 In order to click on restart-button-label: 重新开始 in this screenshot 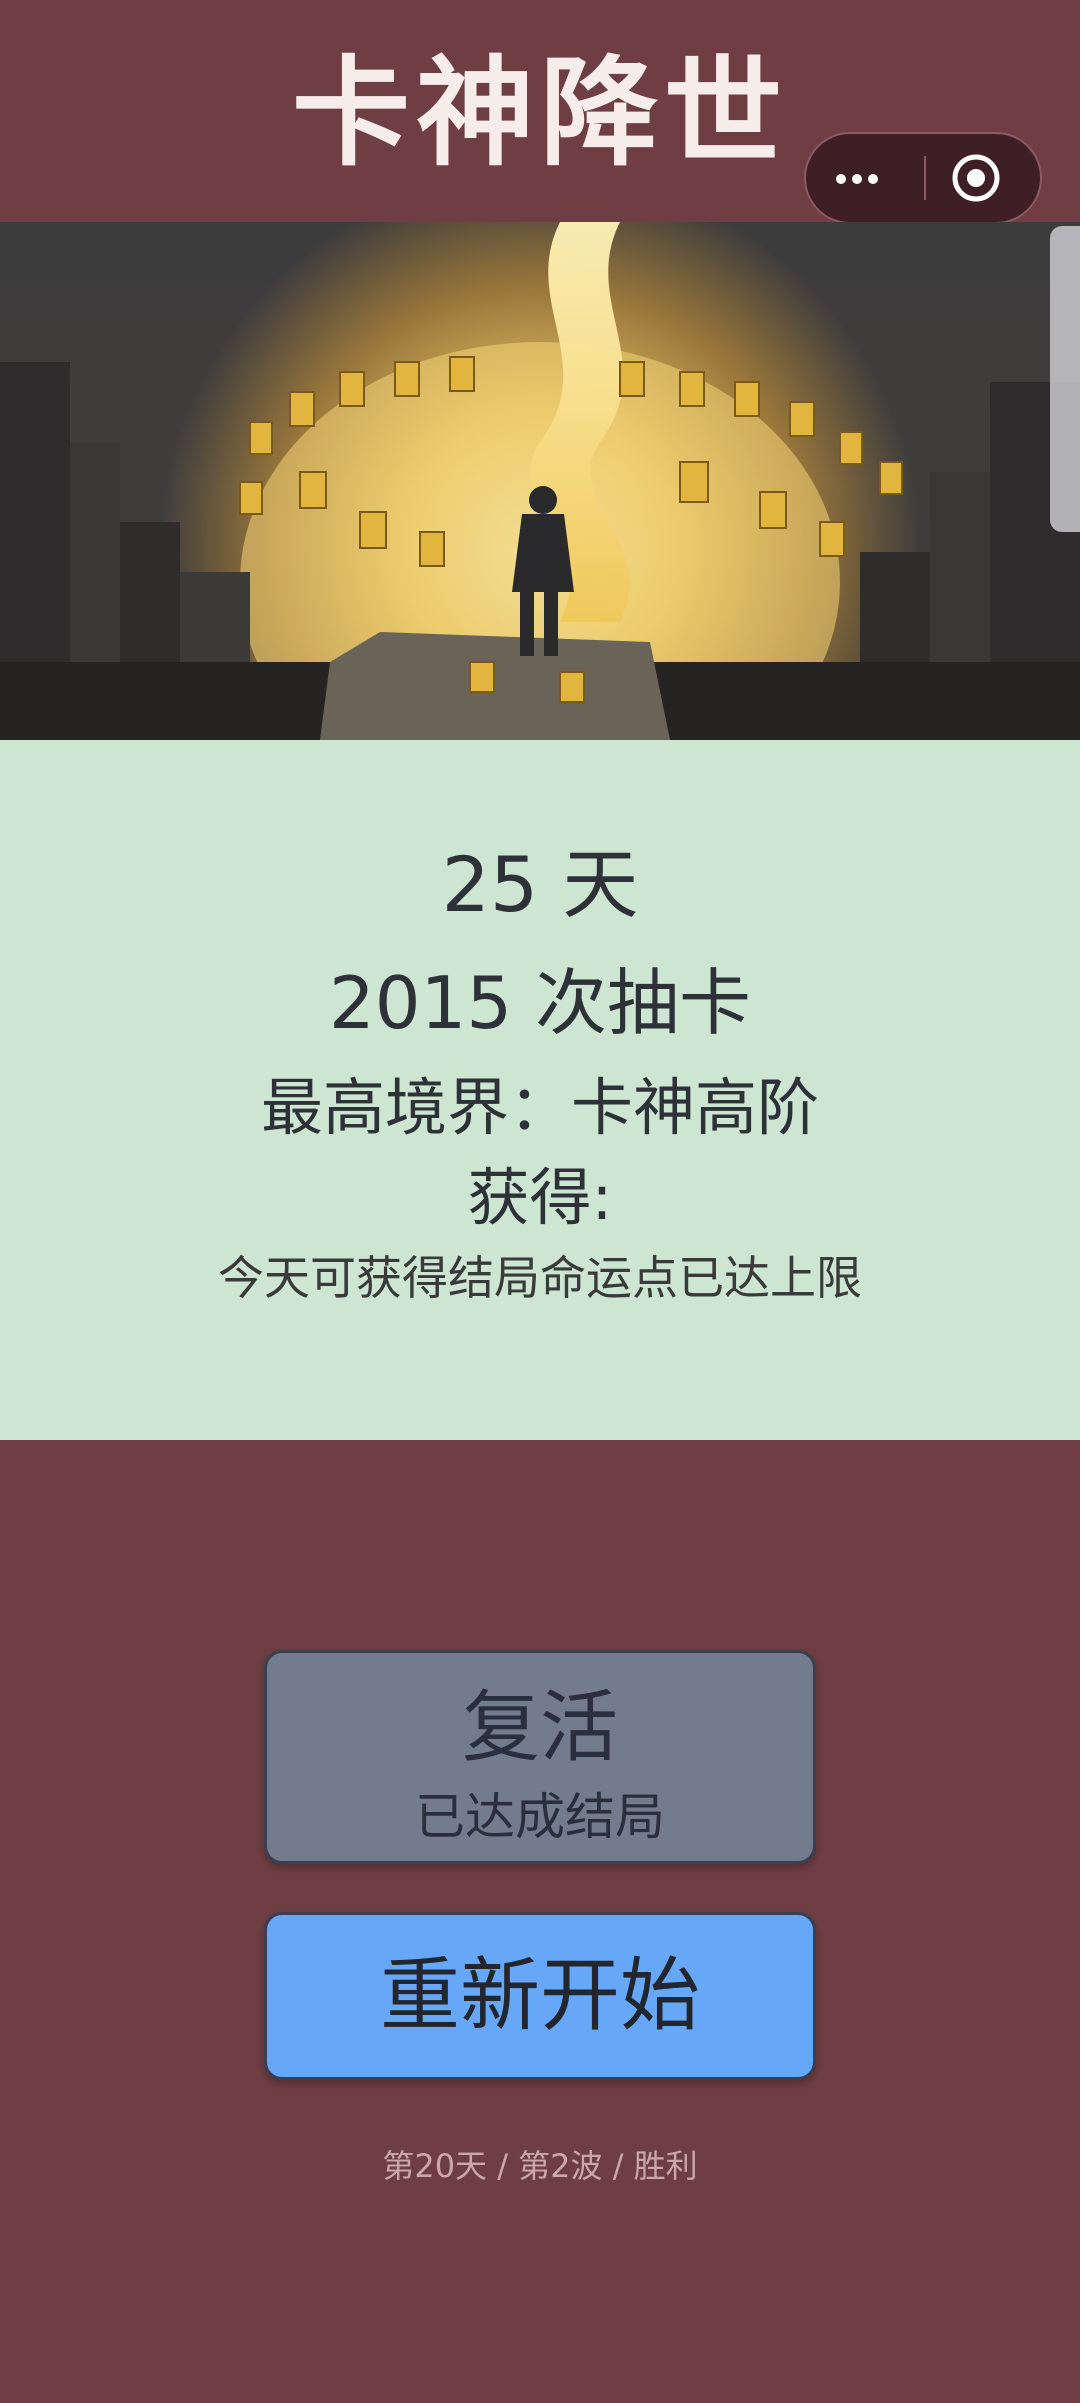, I will do `click(540, 1995)`.